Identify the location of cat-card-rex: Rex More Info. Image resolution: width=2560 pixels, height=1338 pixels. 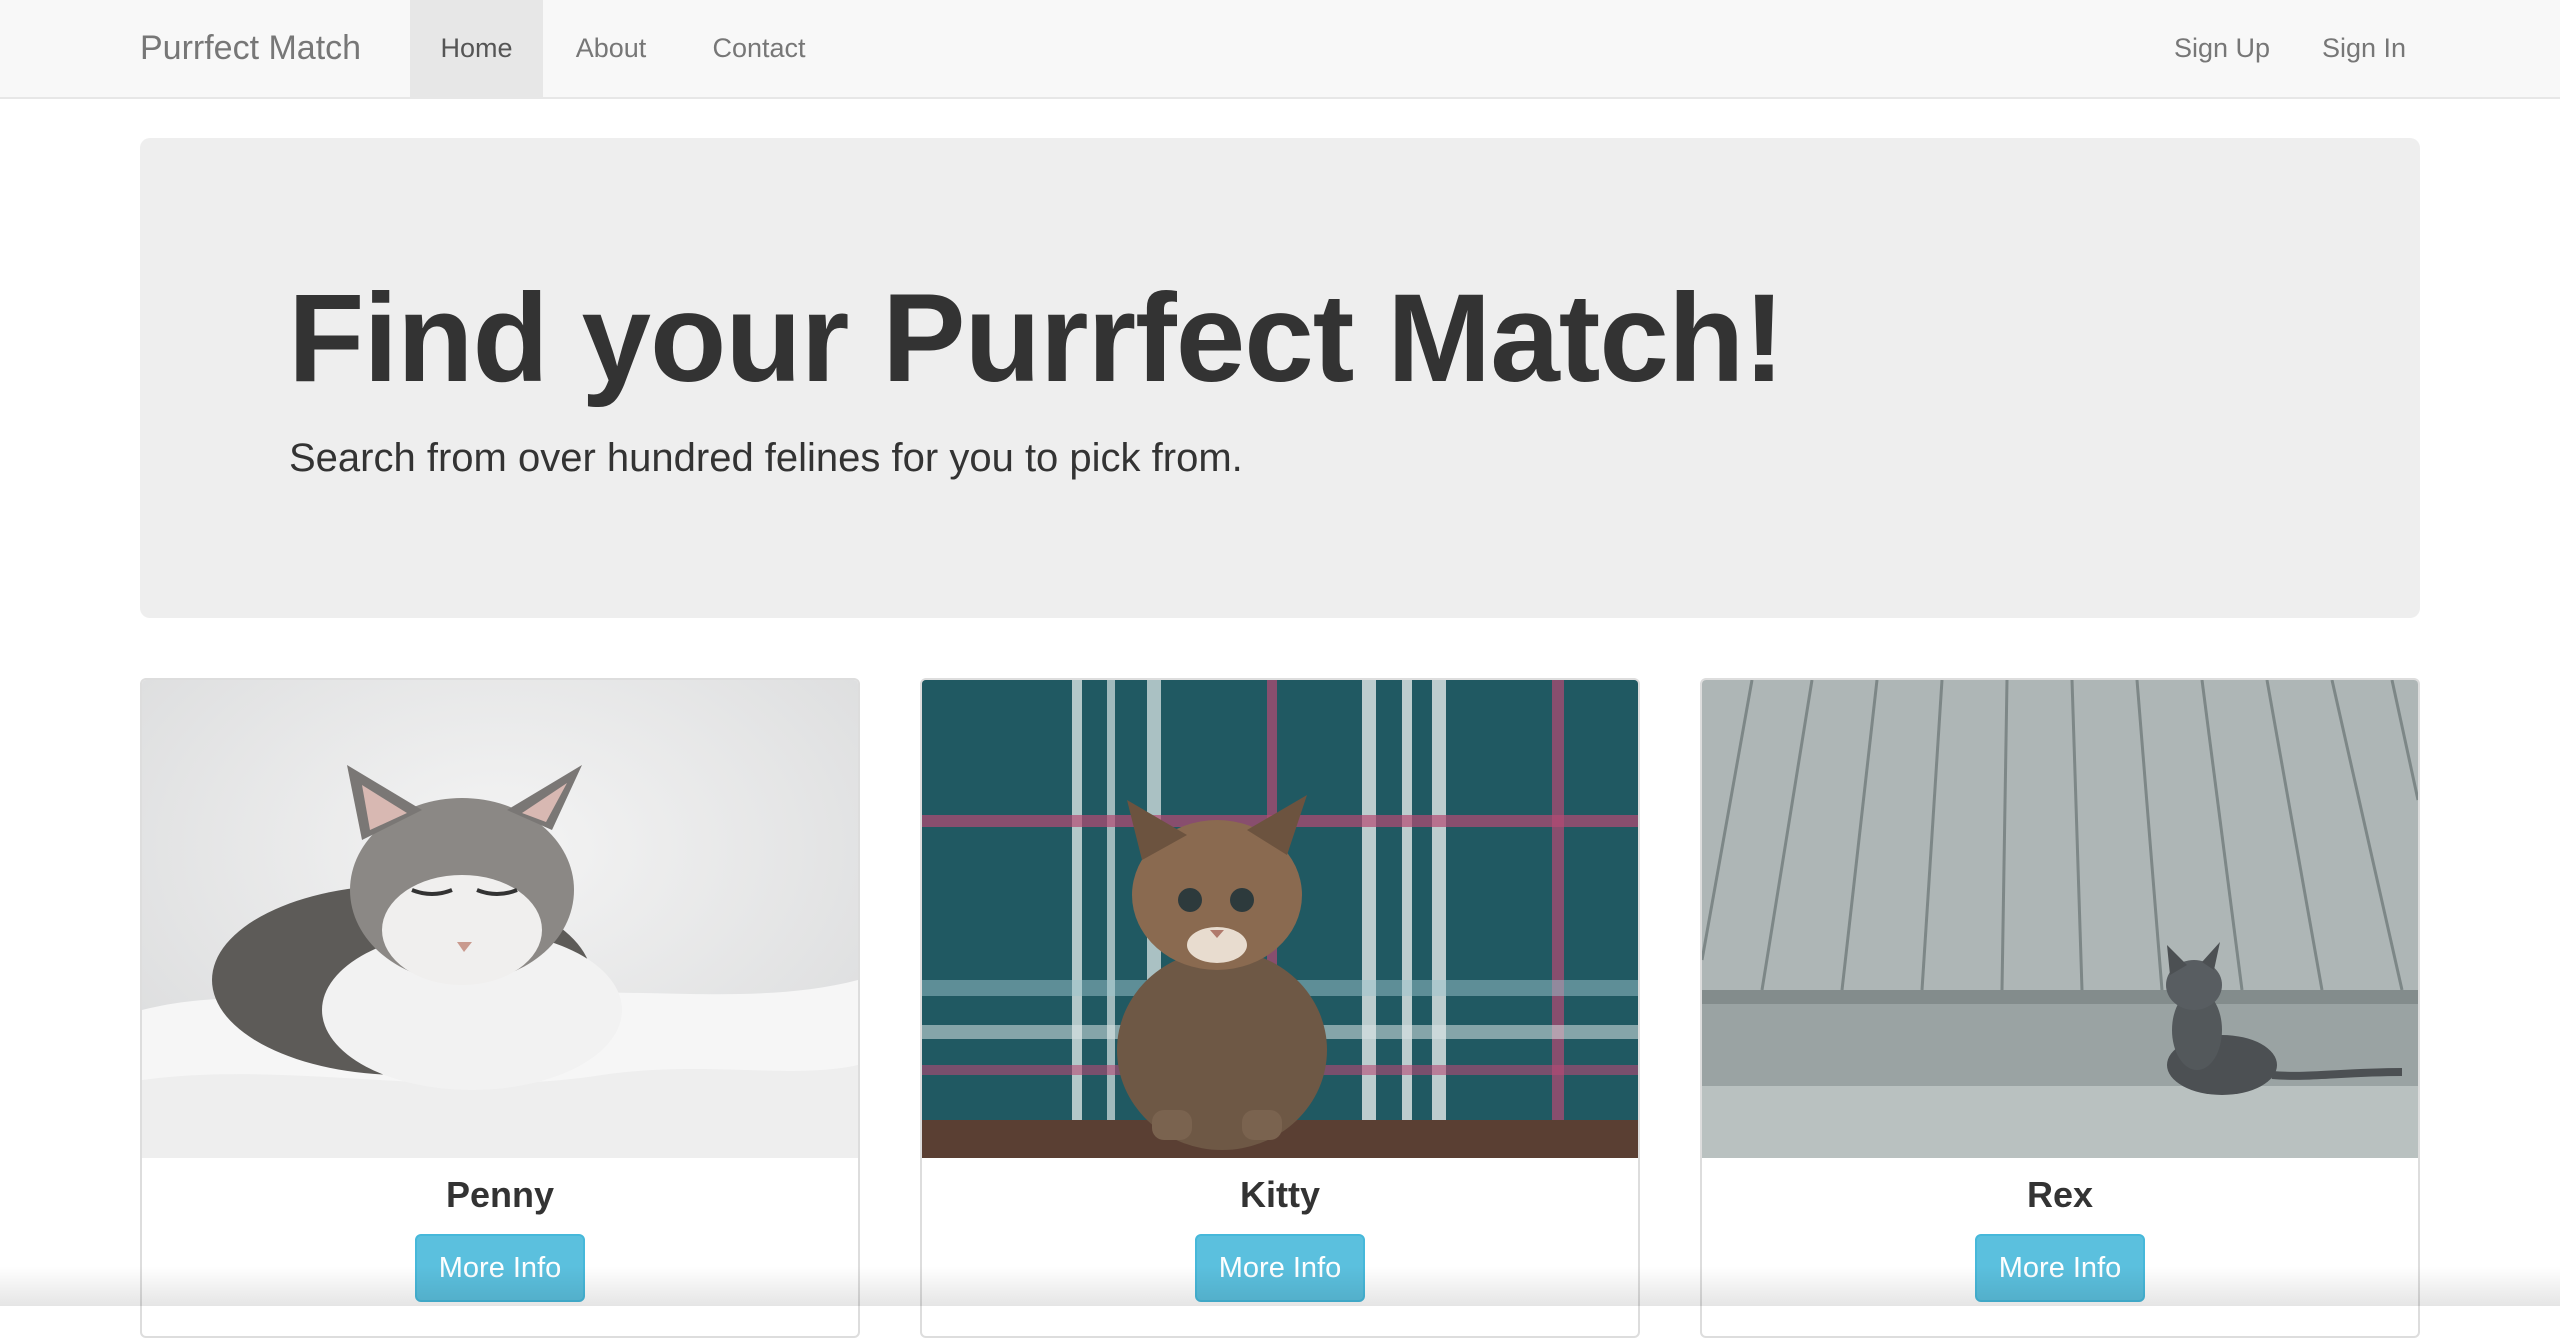
(2060, 1008).